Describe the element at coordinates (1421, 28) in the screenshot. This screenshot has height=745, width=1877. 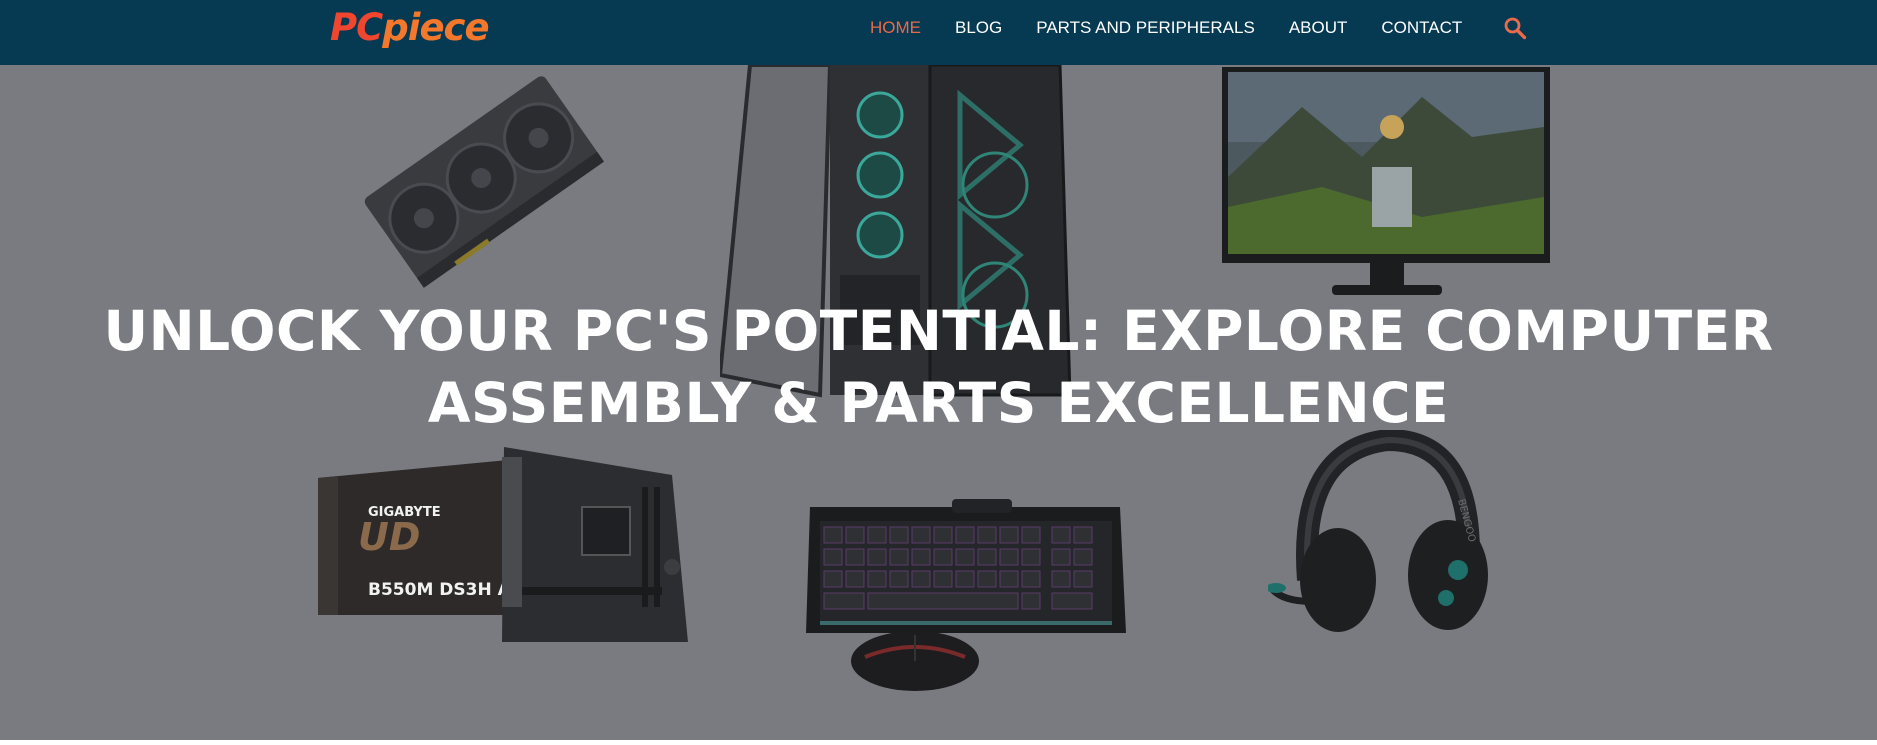
I see `nav-contact: CONTACT` at that location.